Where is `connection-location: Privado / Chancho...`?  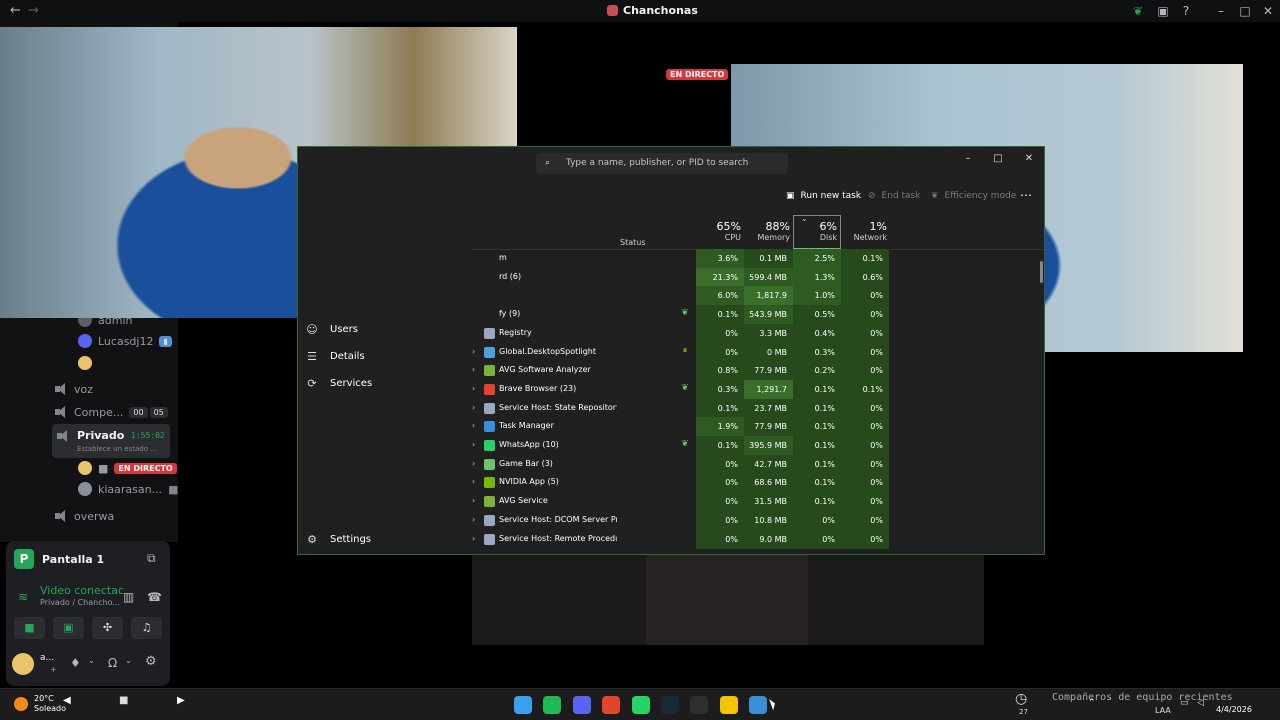 connection-location: Privado / Chancho... is located at coordinates (80, 602).